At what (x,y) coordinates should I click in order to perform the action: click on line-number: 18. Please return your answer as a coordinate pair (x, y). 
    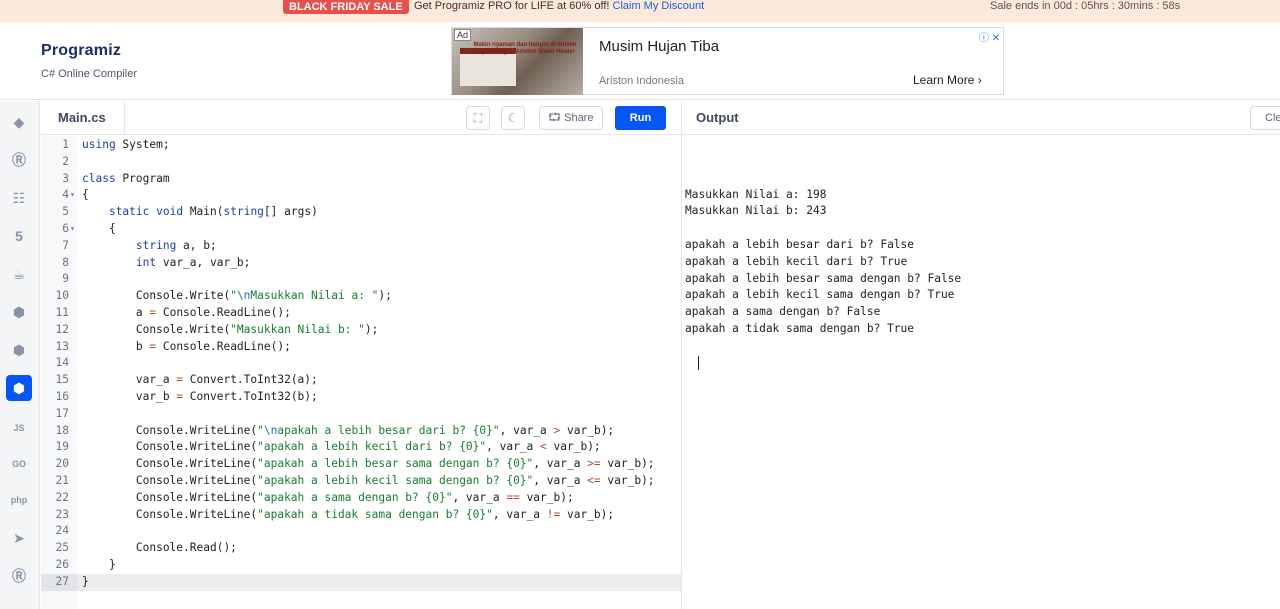
    Looking at the image, I should click on (62, 430).